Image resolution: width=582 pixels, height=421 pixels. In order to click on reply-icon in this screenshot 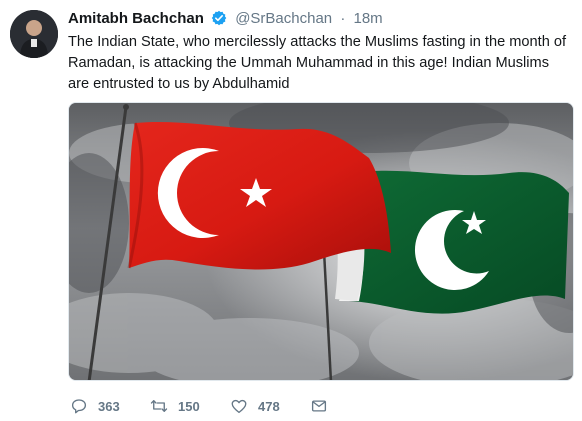, I will do `click(79, 406)`.